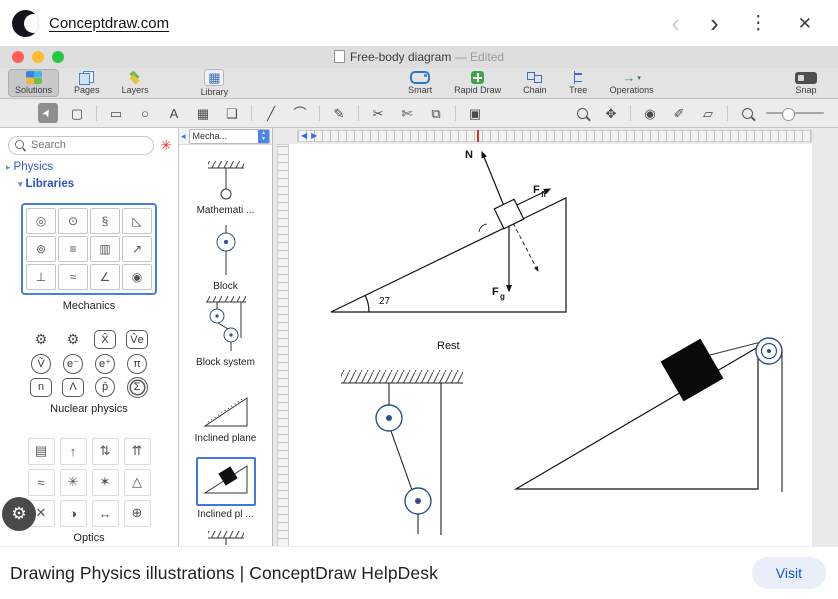  Describe the element at coordinates (229, 136) in the screenshot. I see `library-selector-dropdown: Mecha... ▲ ▼` at that location.